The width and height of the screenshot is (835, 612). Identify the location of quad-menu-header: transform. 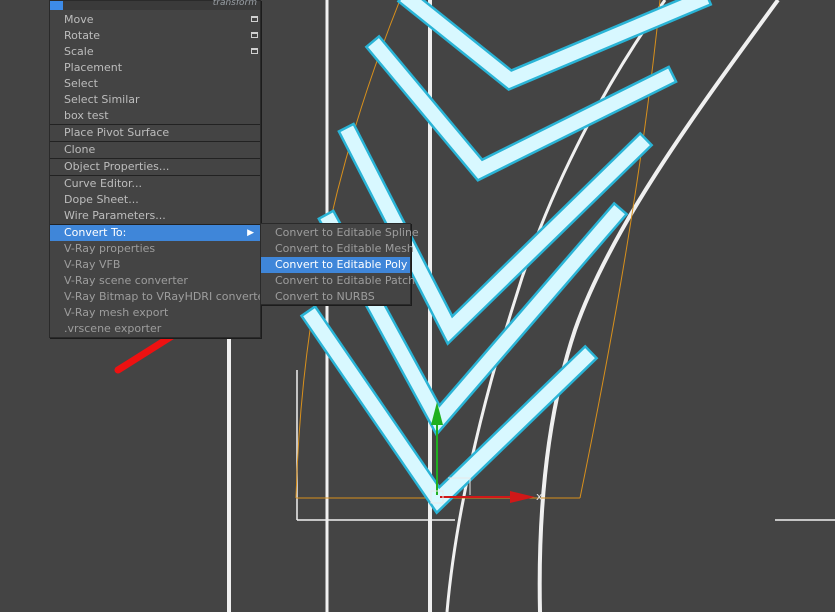
(155, 5).